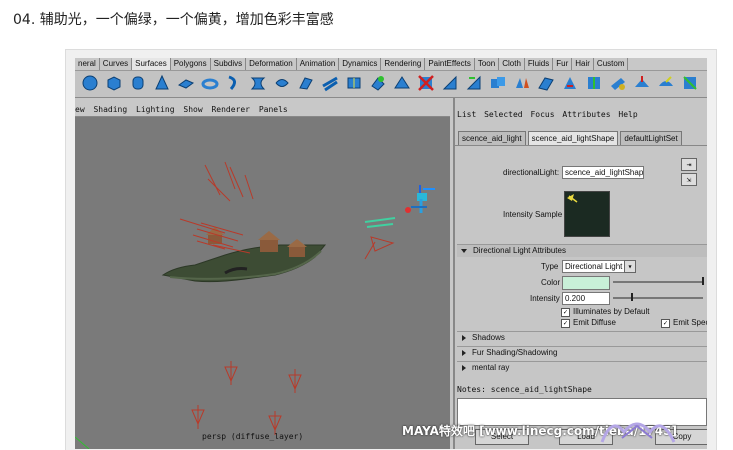  I want to click on insert-isoparm-icon, so click(594, 83).